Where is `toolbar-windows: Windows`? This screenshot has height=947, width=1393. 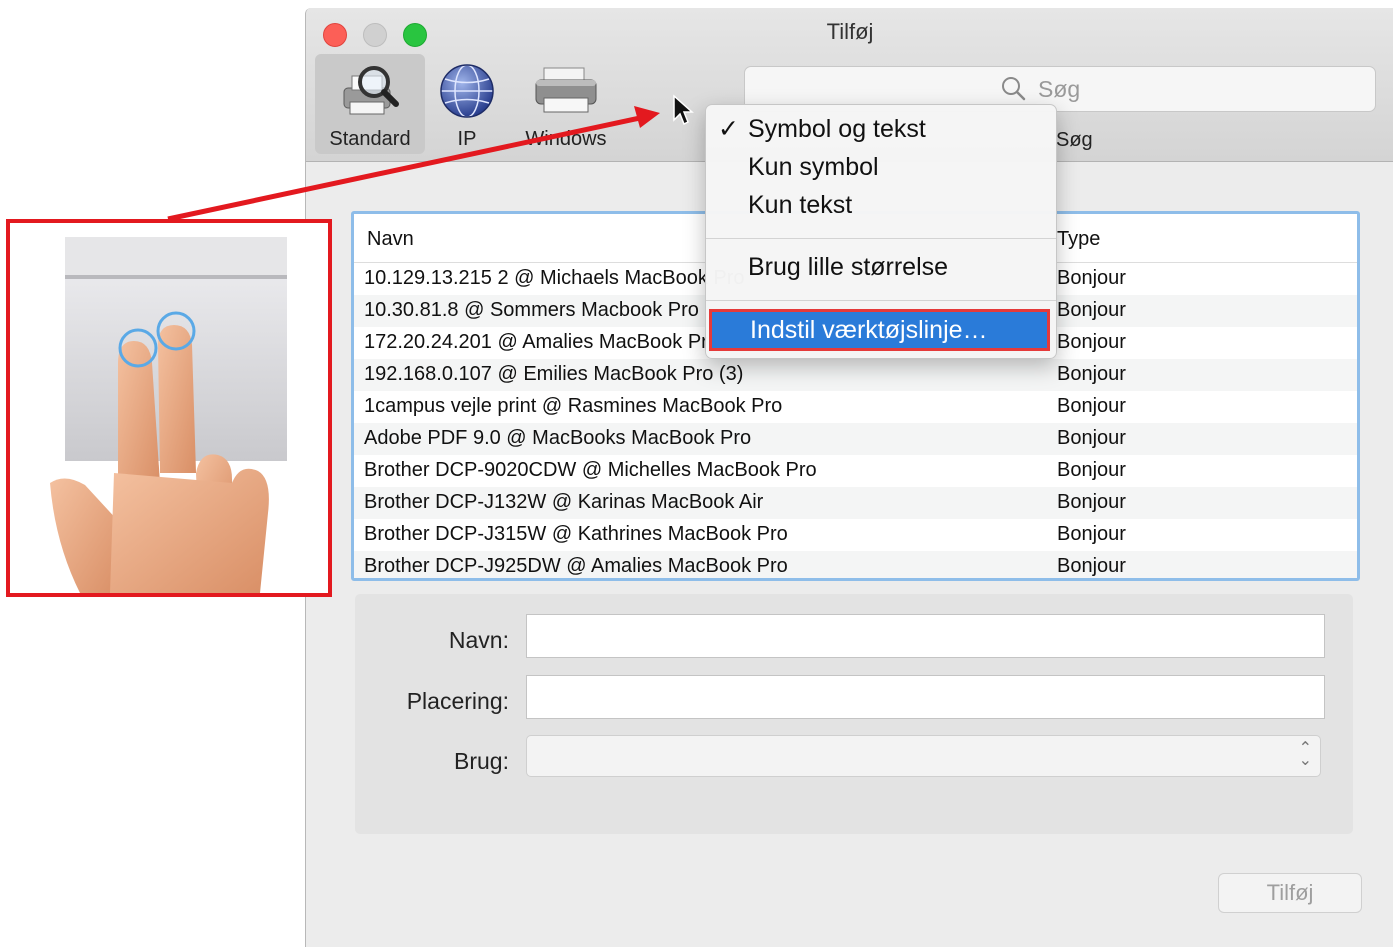 toolbar-windows: Windows is located at coordinates (566, 104).